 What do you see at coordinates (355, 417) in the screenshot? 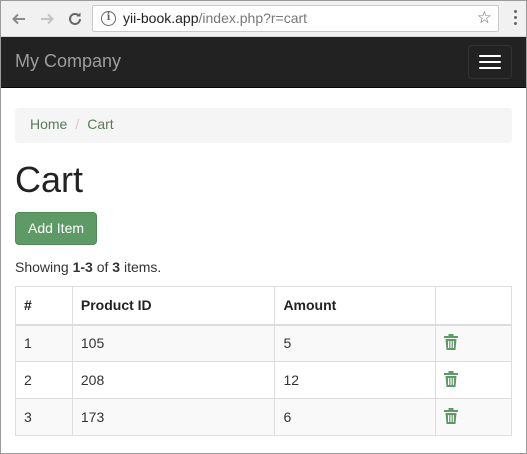
I see `cell-amount: 6` at bounding box center [355, 417].